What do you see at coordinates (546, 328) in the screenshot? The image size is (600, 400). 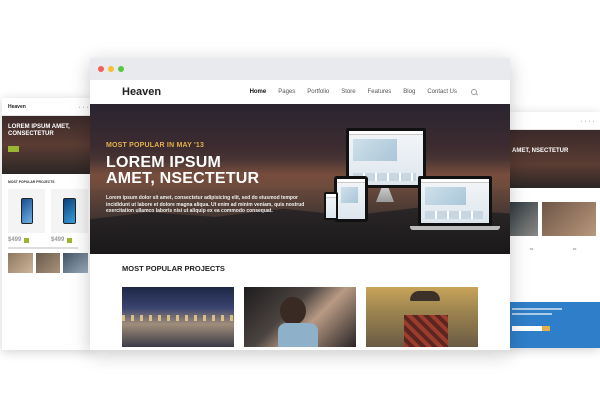 I see `subscribe-button` at bounding box center [546, 328].